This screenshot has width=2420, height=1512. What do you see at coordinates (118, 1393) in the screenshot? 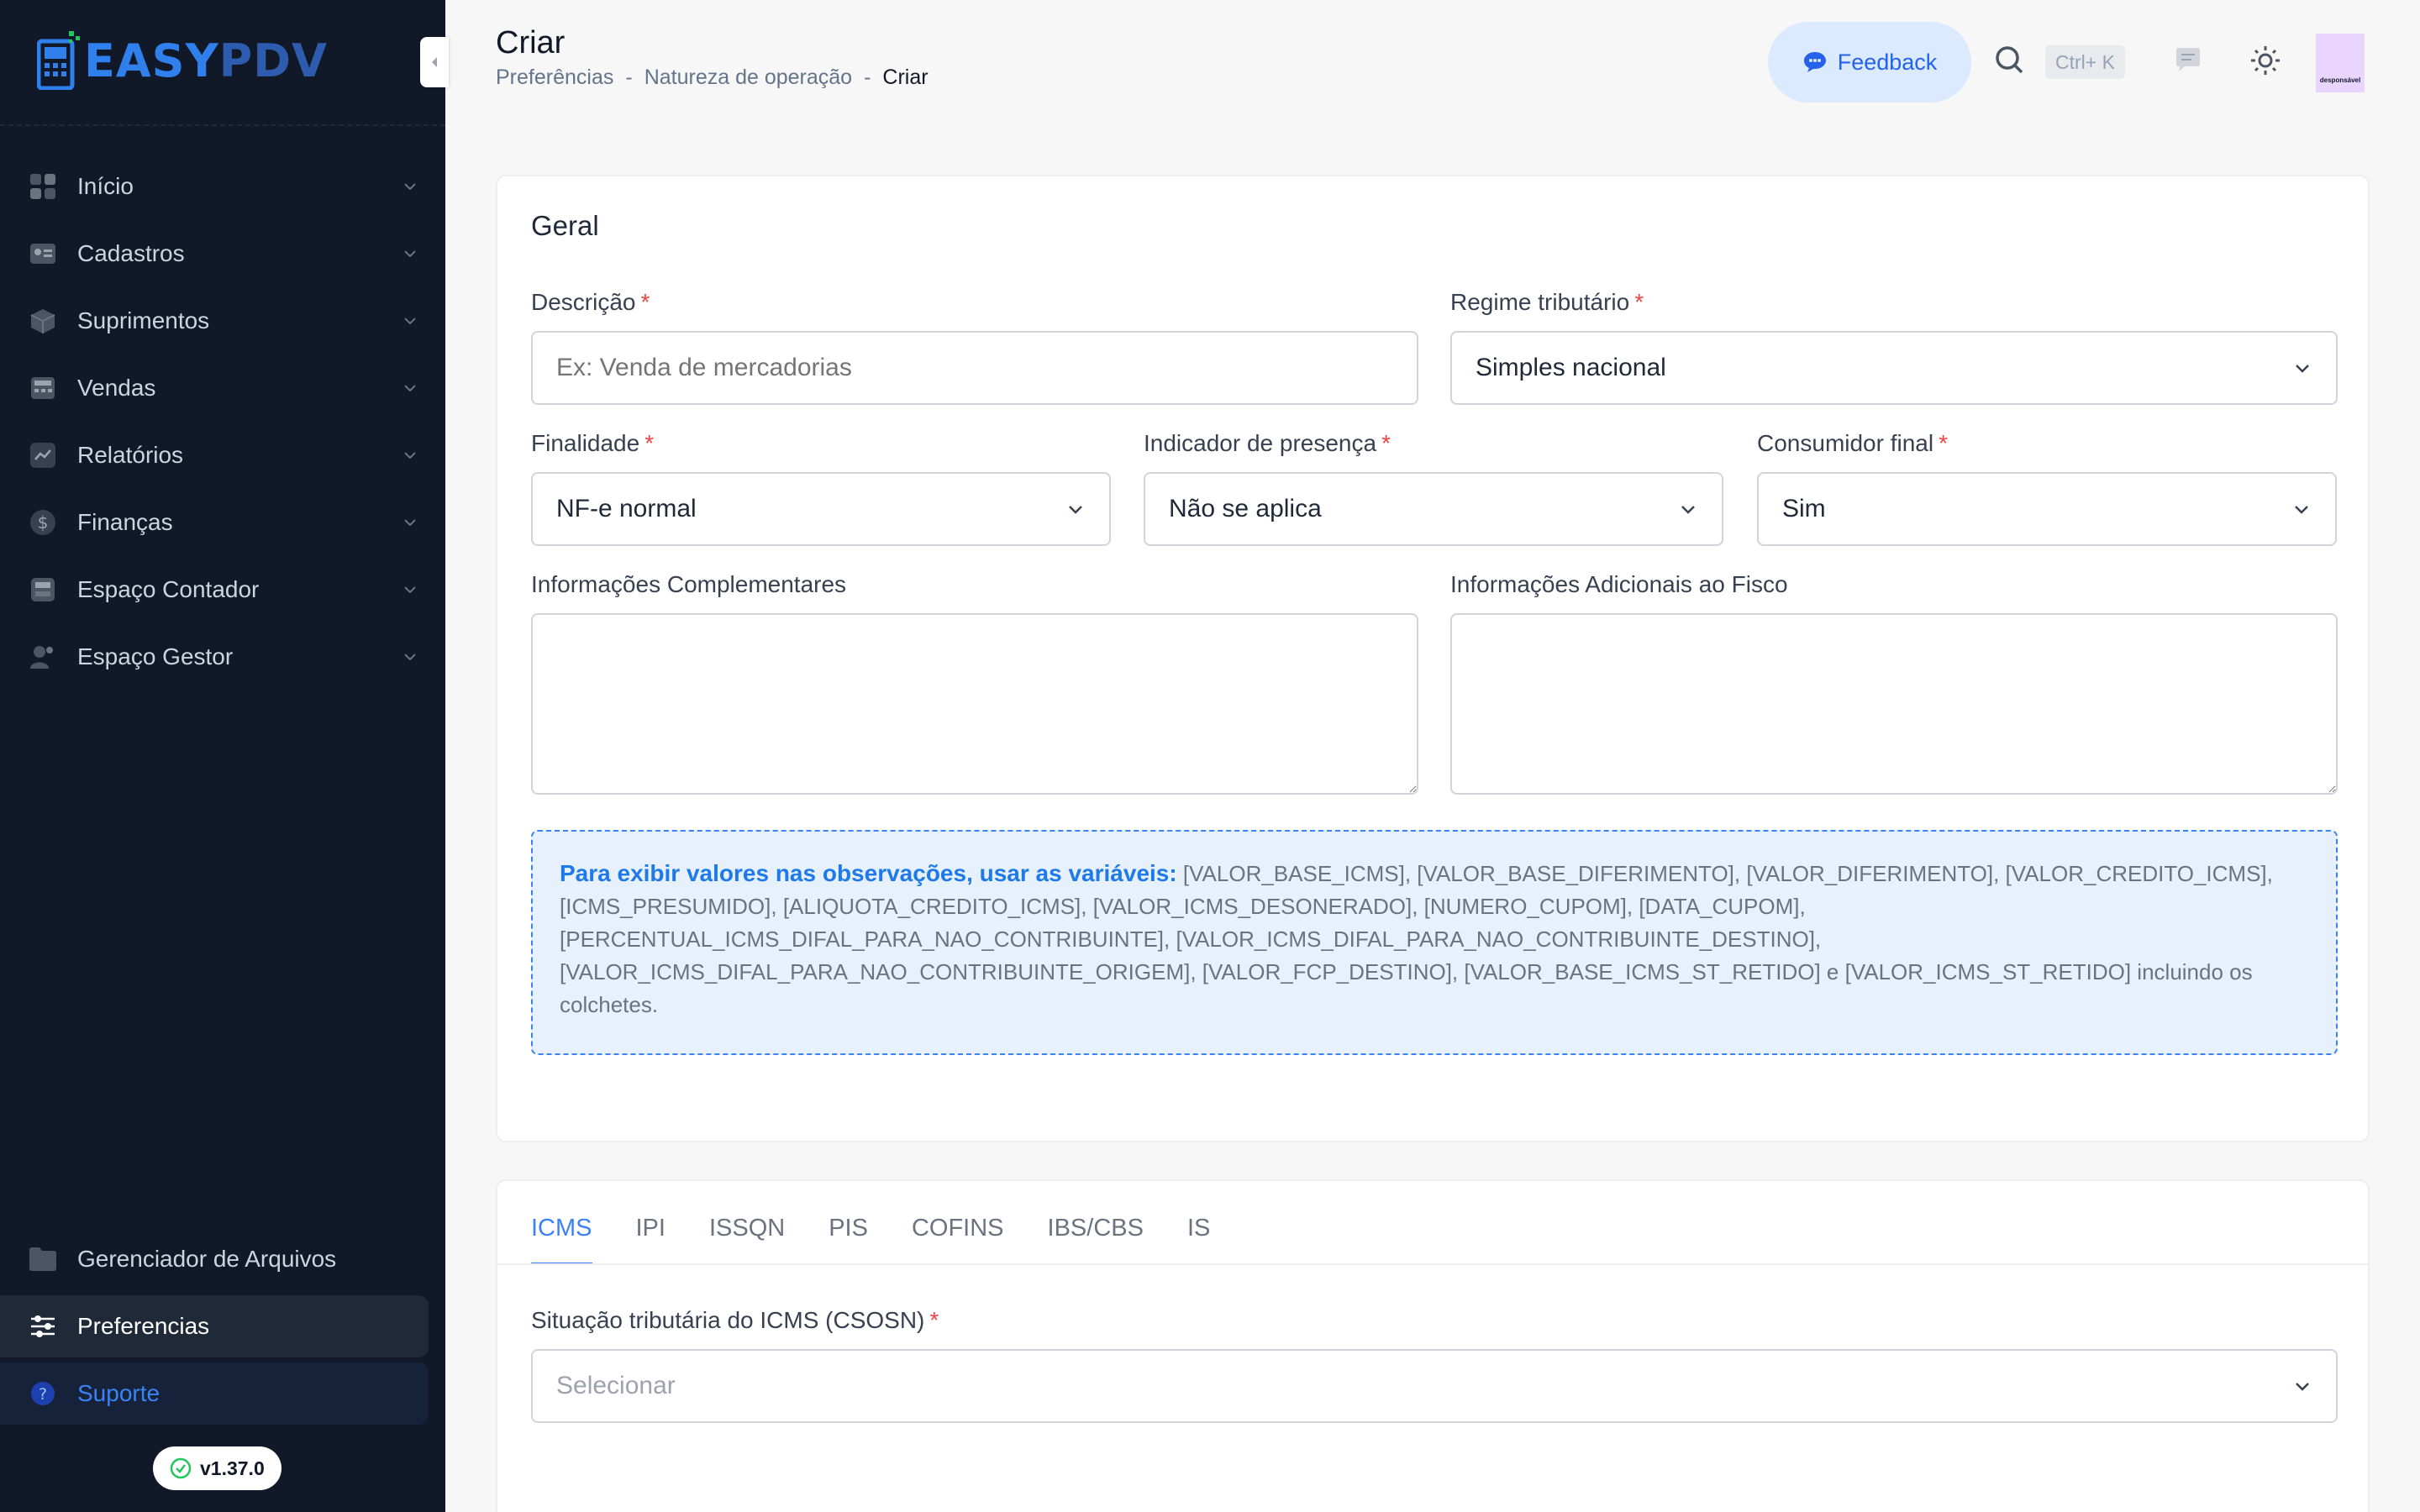
I see `sidebar-item-label: Suporte` at bounding box center [118, 1393].